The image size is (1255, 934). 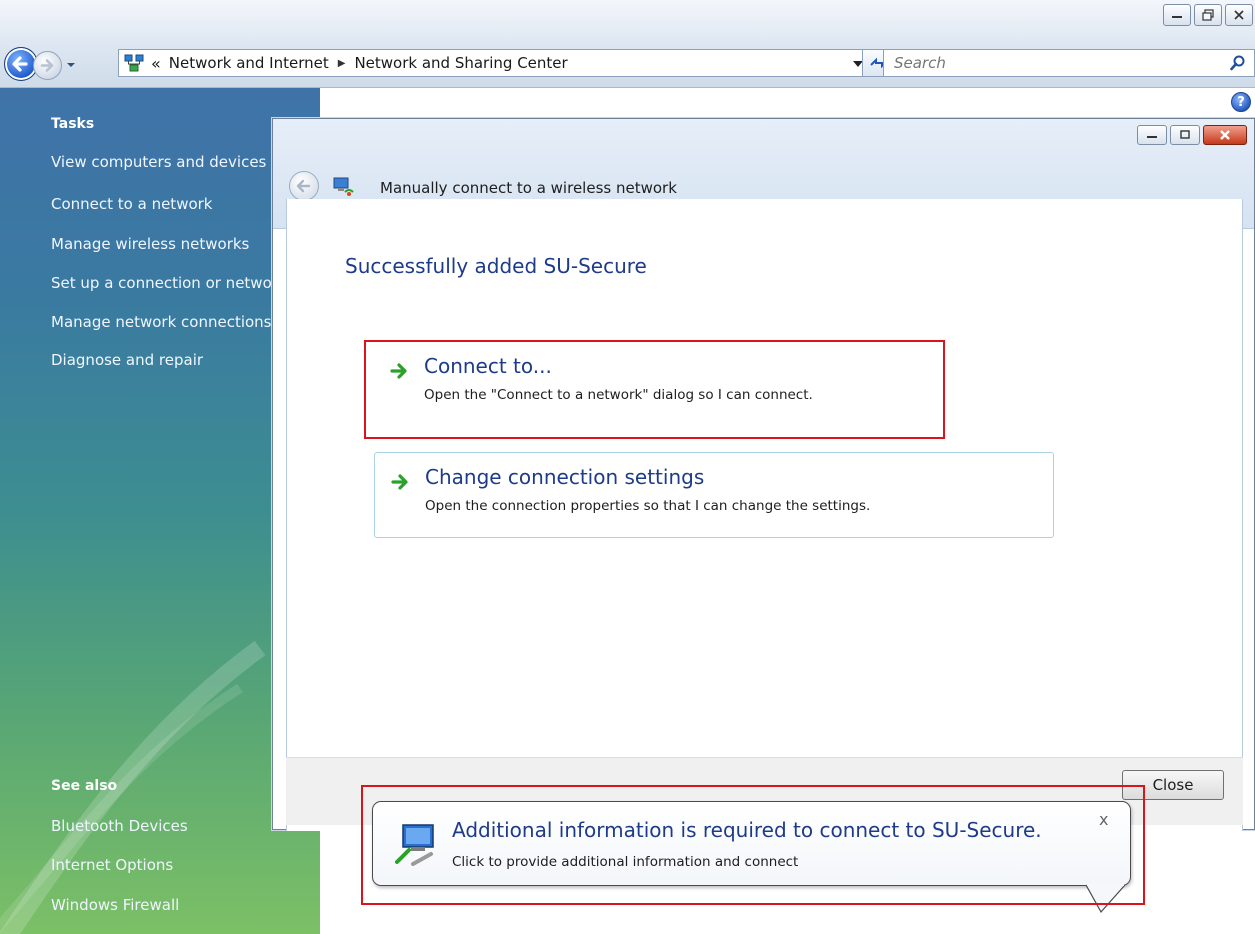 I want to click on search-box, so click(x=1069, y=63).